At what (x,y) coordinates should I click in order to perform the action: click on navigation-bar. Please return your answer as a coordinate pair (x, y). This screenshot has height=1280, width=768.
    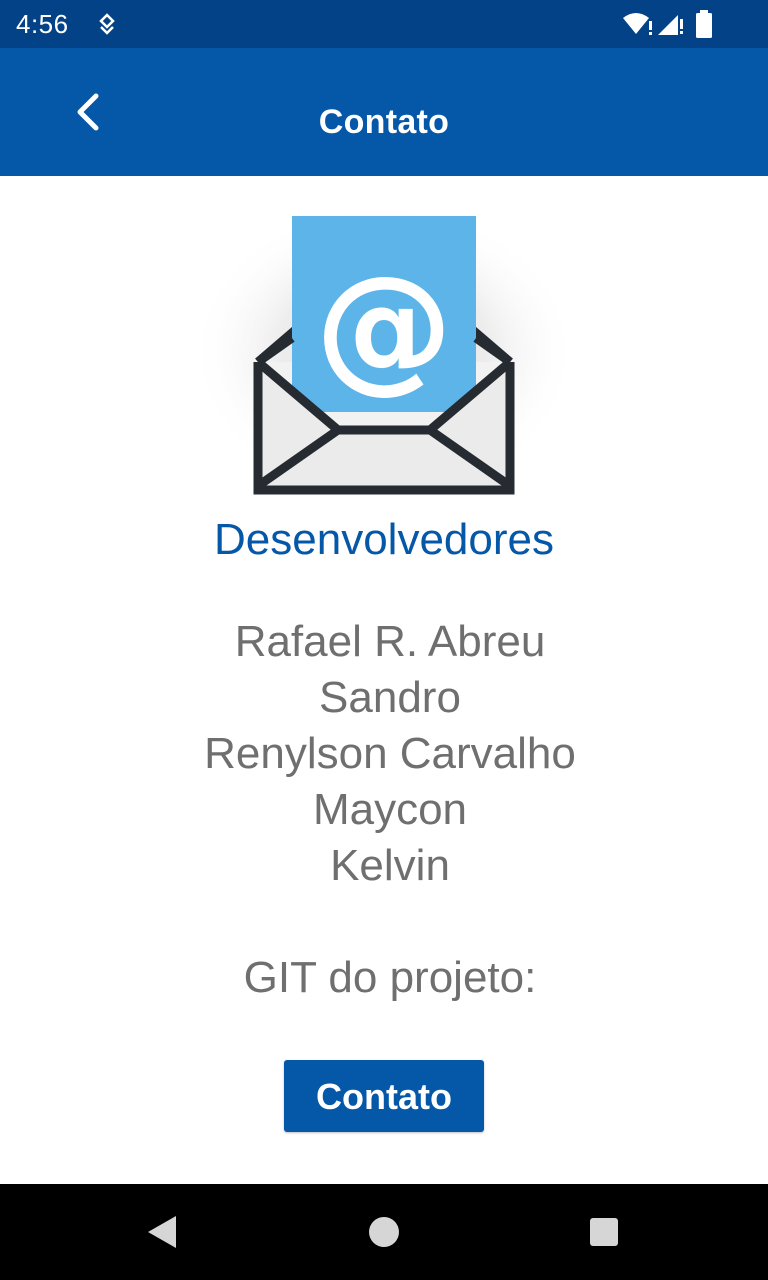
    Looking at the image, I should click on (384, 1232).